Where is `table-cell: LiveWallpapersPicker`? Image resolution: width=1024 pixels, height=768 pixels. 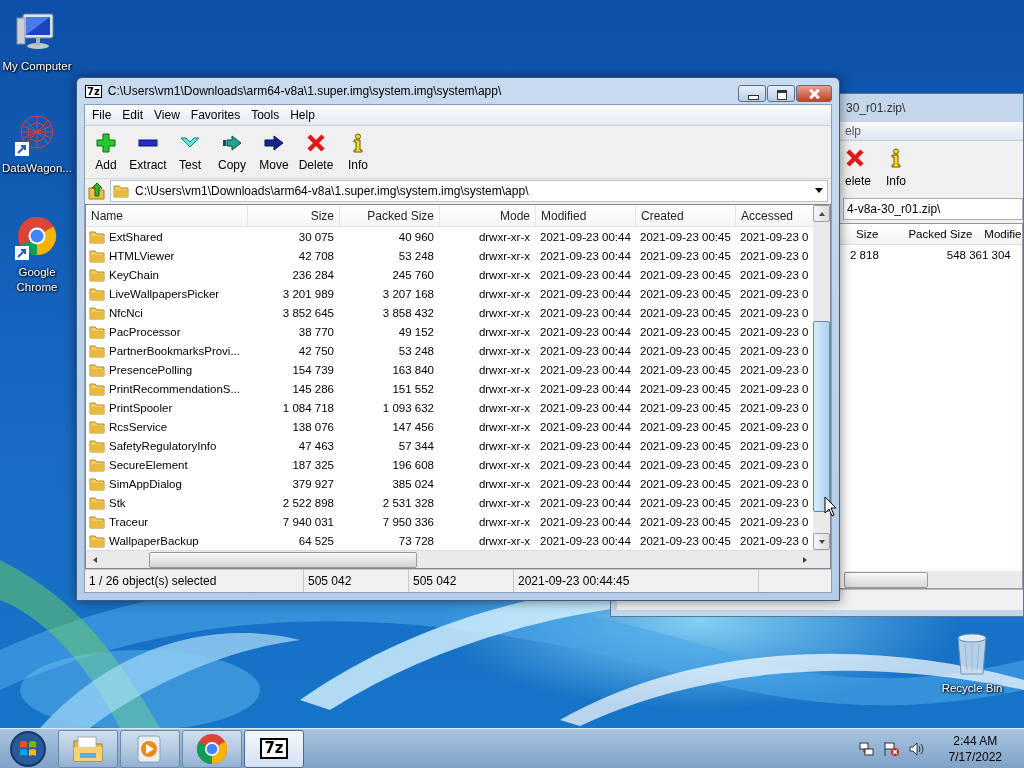
table-cell: LiveWallpapersPicker is located at coordinates (164, 293).